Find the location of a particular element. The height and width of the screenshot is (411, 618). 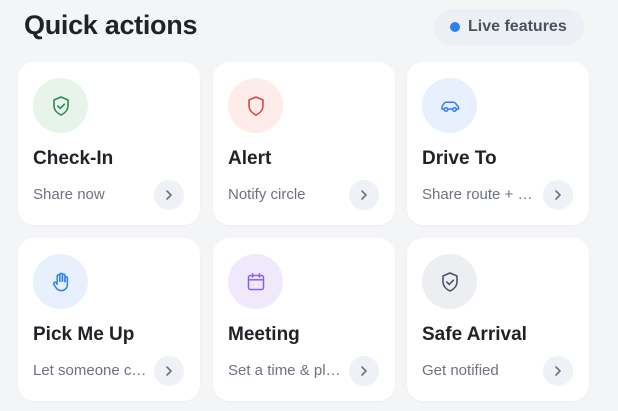

calendar-icon is located at coordinates (255, 281).